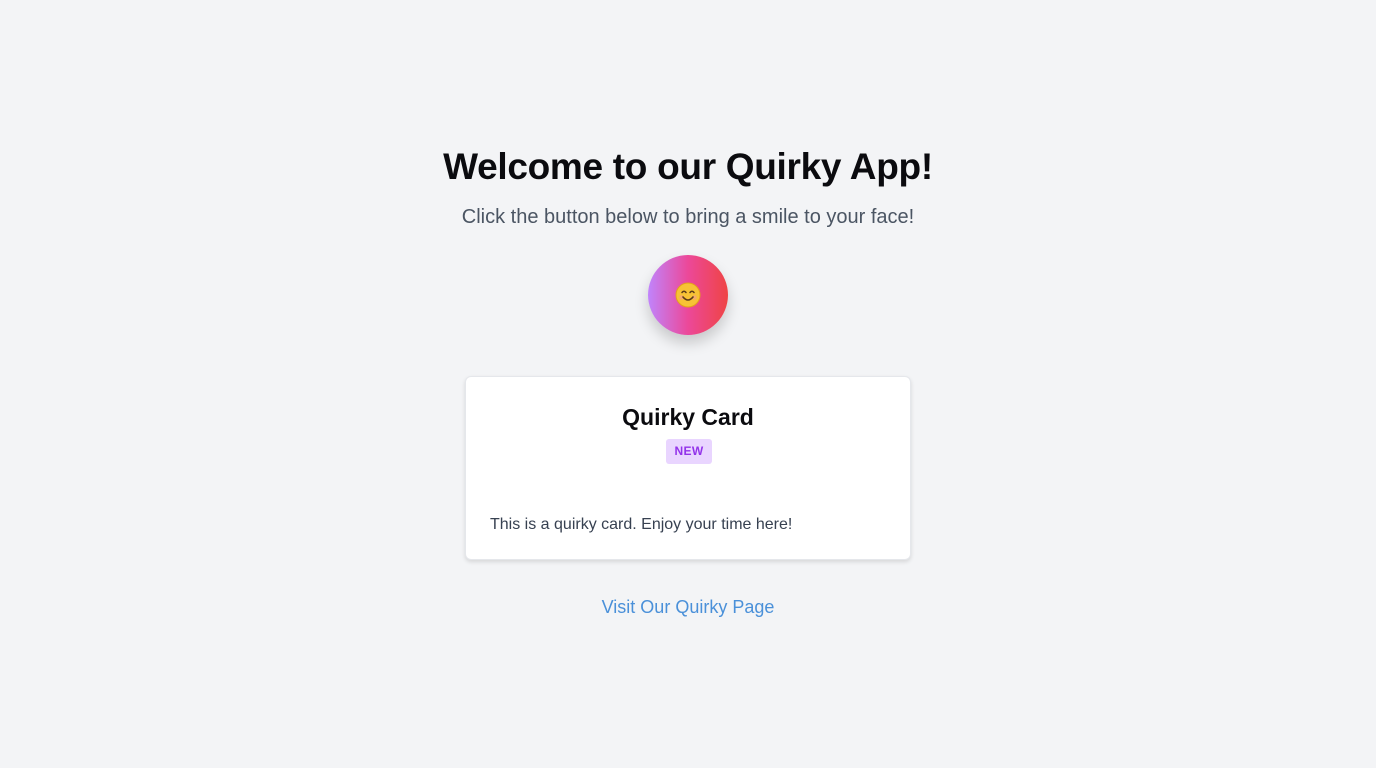 Image resolution: width=1376 pixels, height=768 pixels. I want to click on link-container: Visit Our Quirky Page, so click(688, 607).